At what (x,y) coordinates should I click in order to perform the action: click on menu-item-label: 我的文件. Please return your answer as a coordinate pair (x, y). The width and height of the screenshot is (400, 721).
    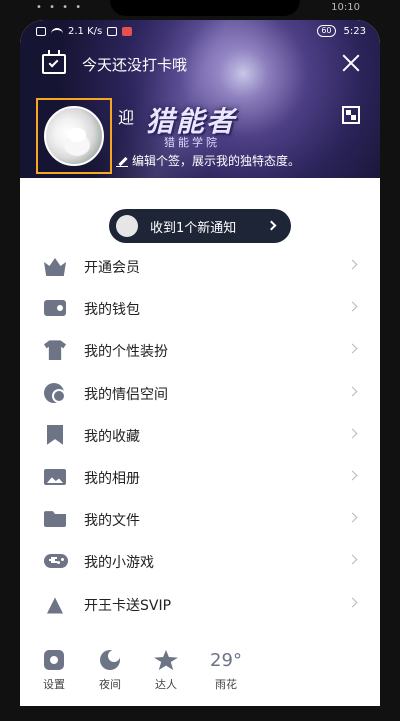
    Looking at the image, I should click on (112, 521).